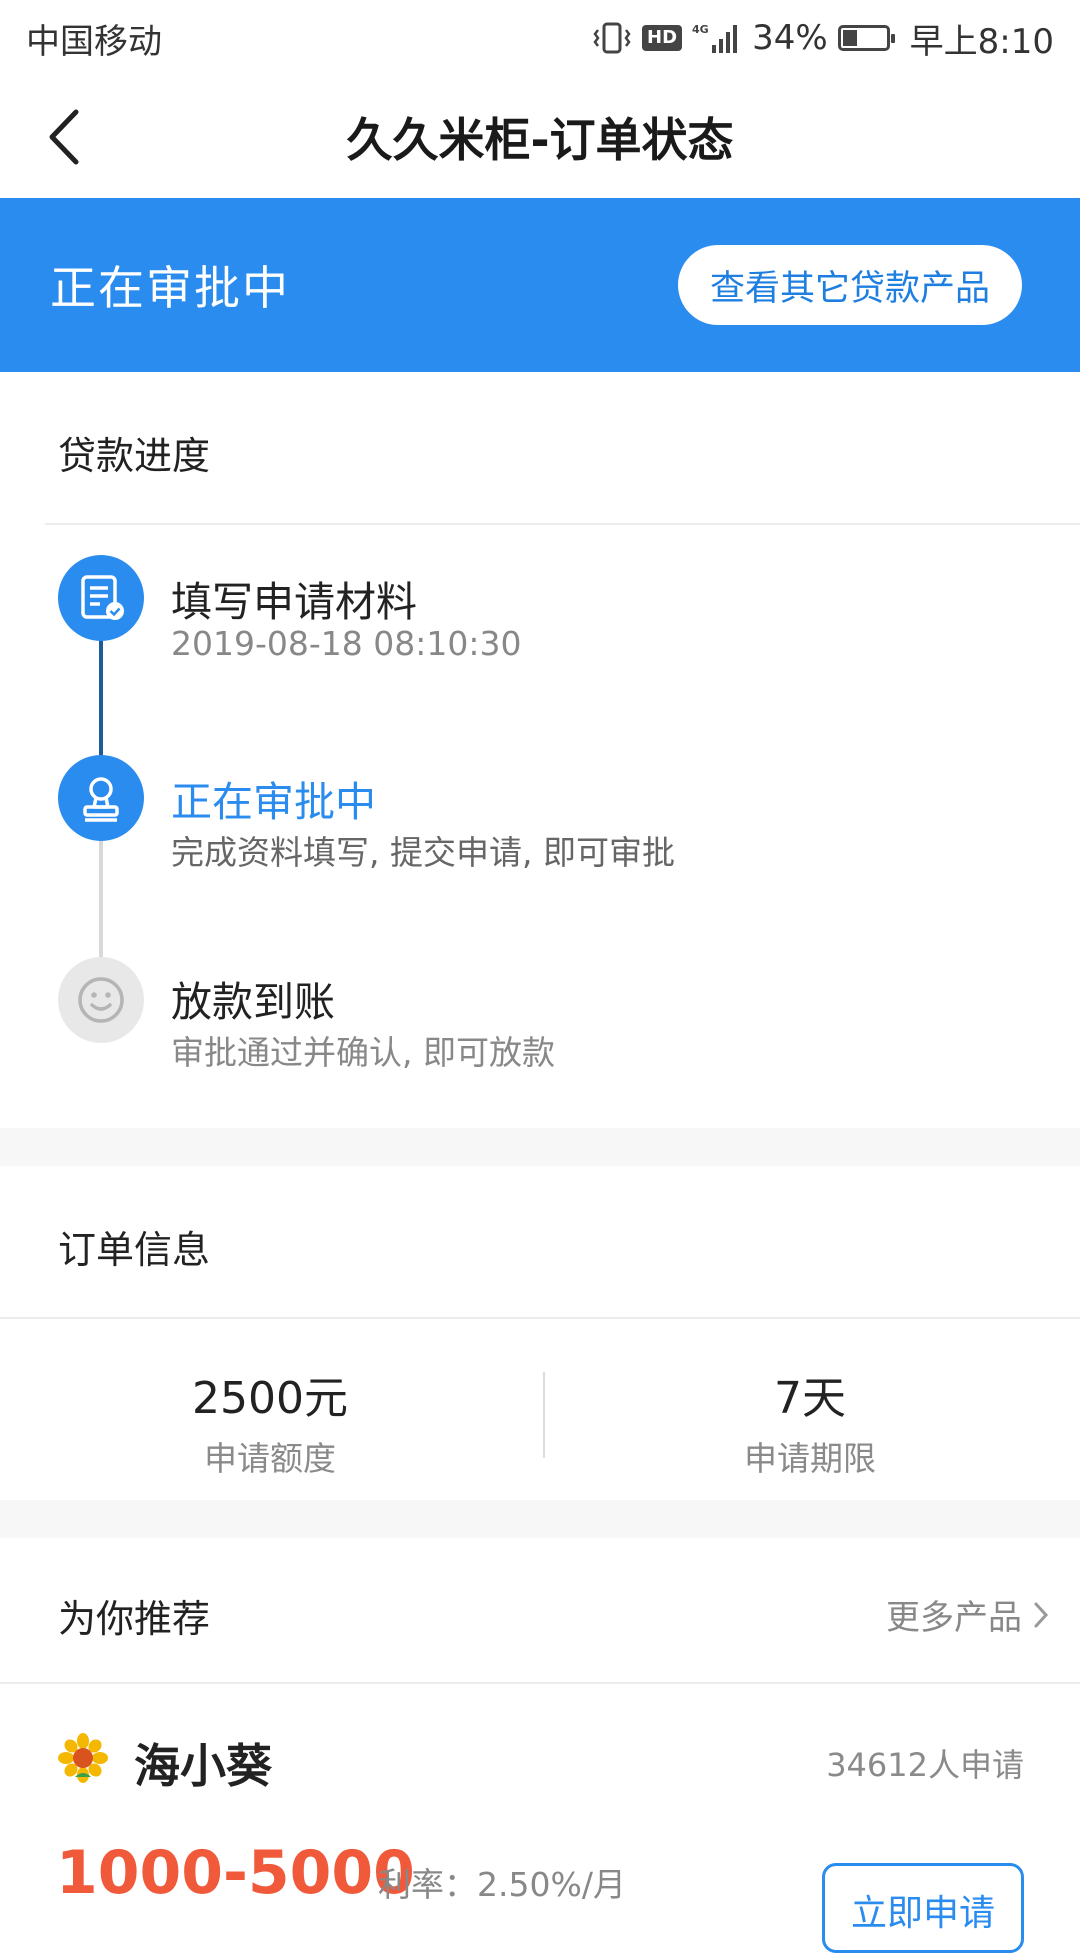  I want to click on smile-icon, so click(101, 1000).